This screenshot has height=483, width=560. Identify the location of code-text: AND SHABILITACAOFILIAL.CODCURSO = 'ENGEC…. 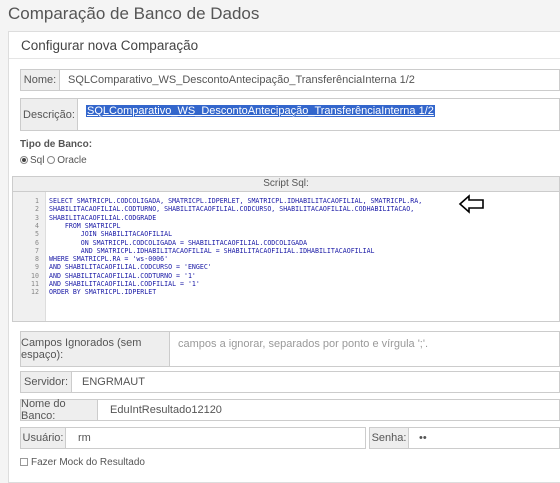
(130, 267).